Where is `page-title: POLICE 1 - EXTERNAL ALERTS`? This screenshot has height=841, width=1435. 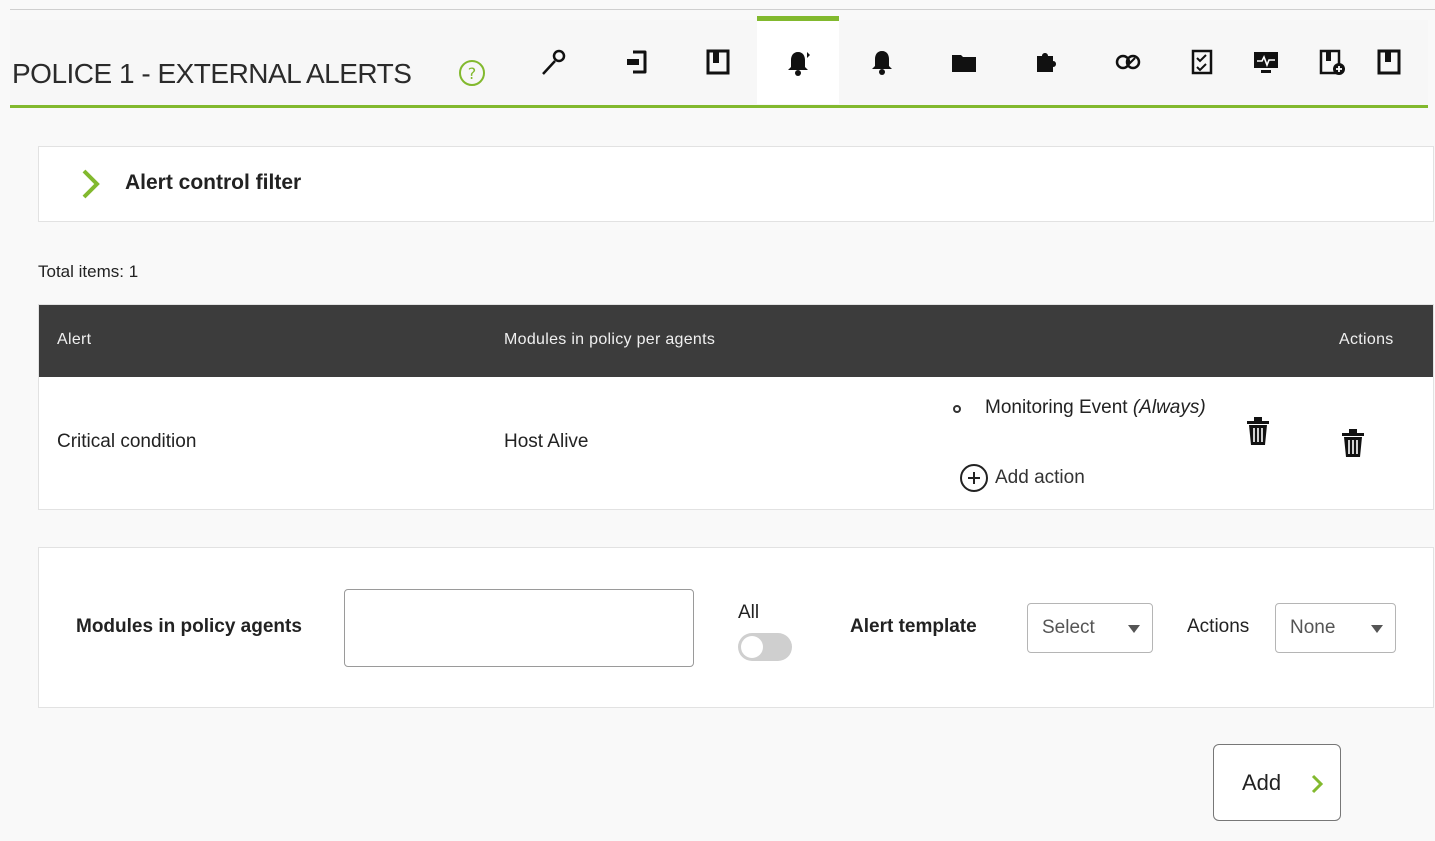
page-title: POLICE 1 - EXTERNAL ALERTS is located at coordinates (212, 73).